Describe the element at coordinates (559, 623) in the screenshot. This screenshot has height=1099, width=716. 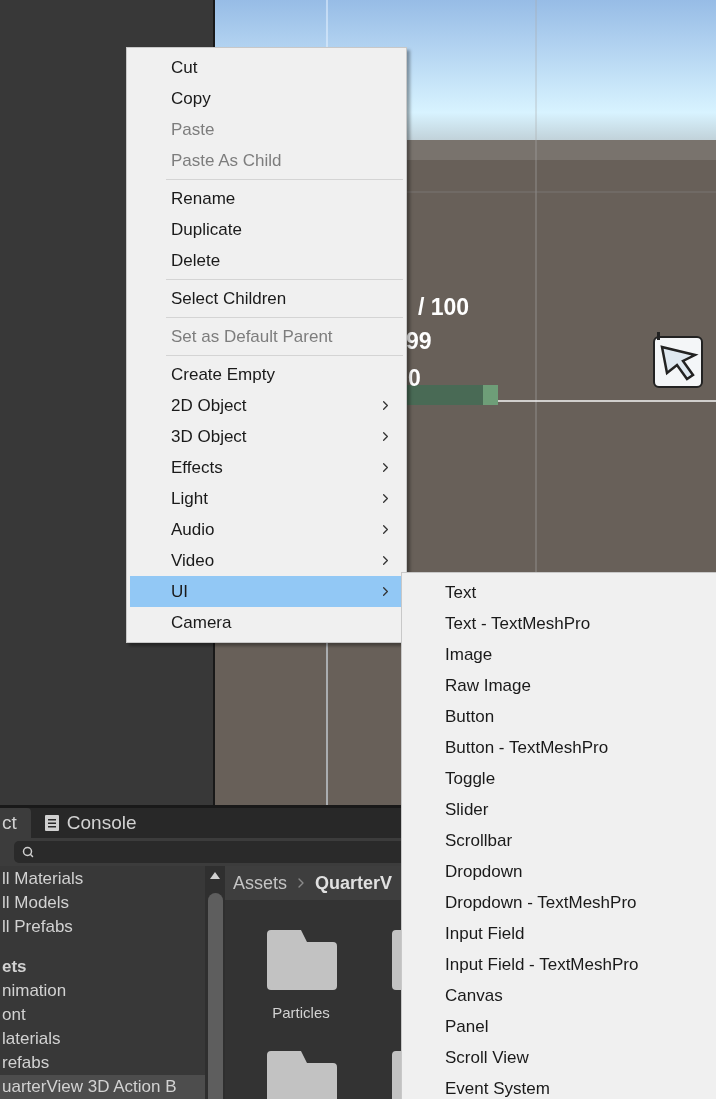
I see `menu-item: Text - TextMeshPro` at that location.